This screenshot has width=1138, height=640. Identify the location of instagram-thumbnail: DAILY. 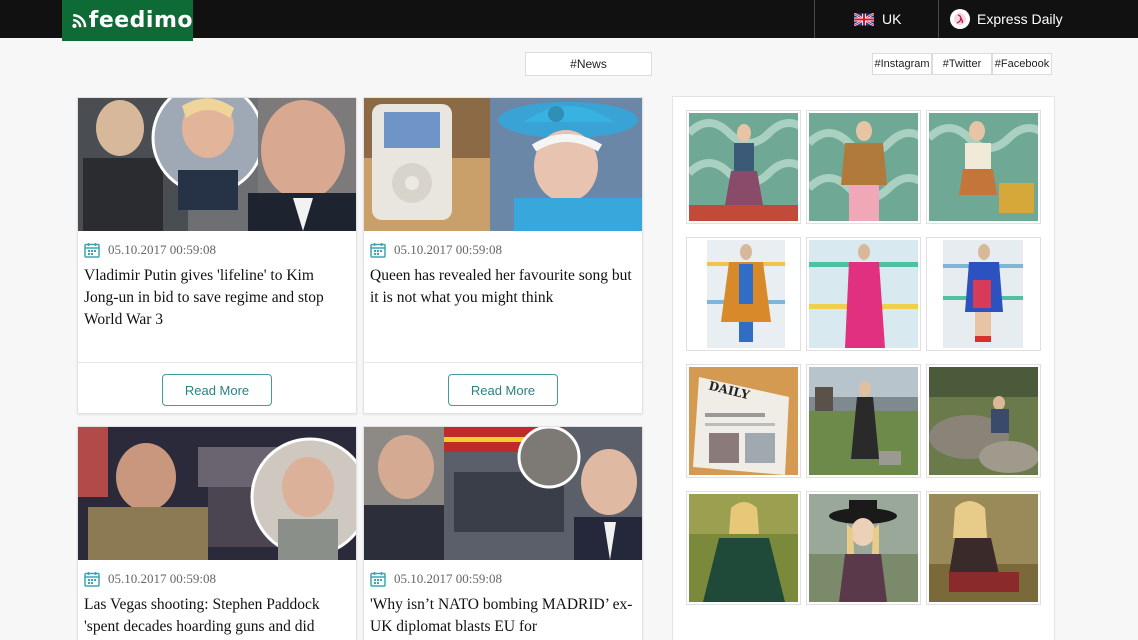
(743, 421).